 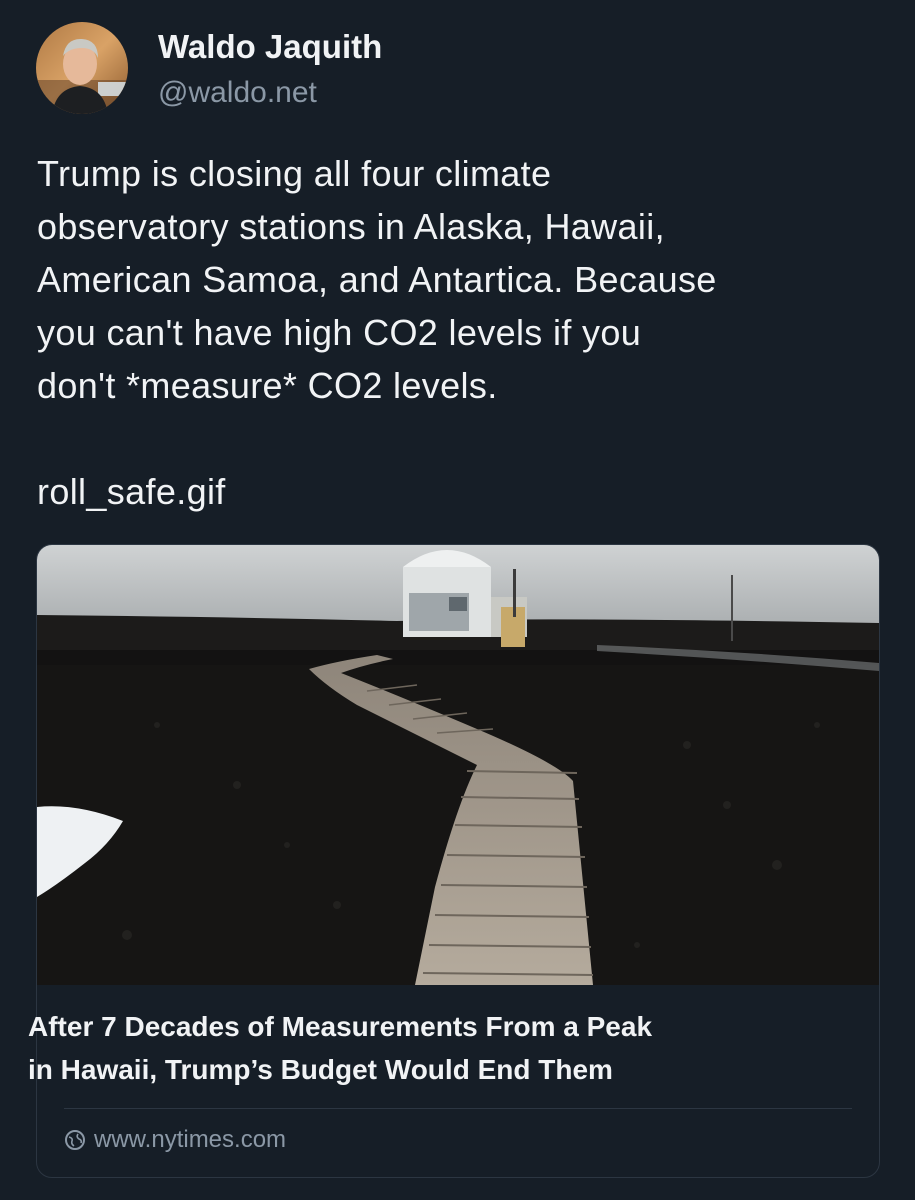 I want to click on post-text-line: observatory stations in Alaska, Hawaii,, so click(x=351, y=226).